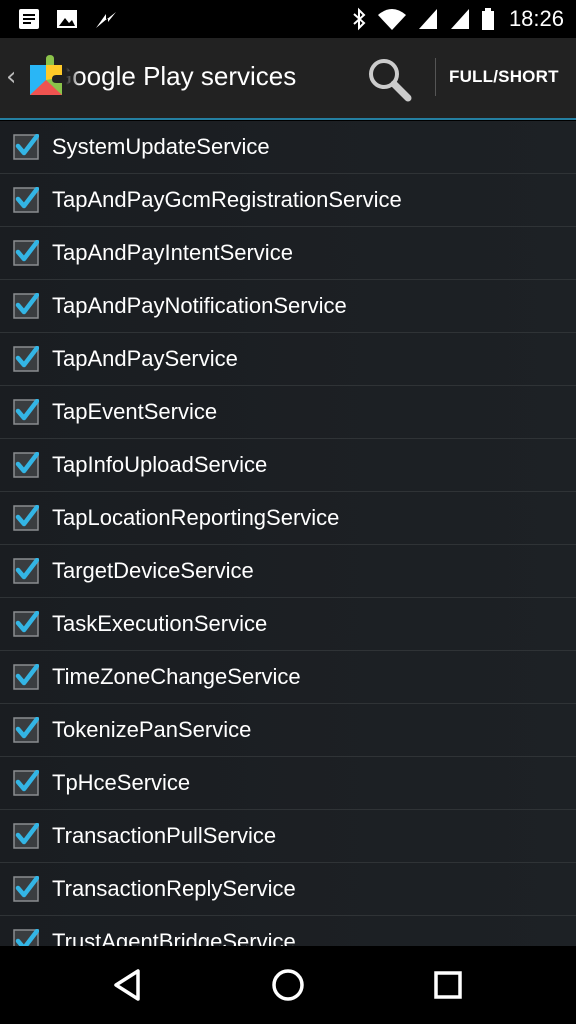 This screenshot has width=576, height=1024. What do you see at coordinates (288, 147) in the screenshot?
I see `service-row: SystemUpdateService` at bounding box center [288, 147].